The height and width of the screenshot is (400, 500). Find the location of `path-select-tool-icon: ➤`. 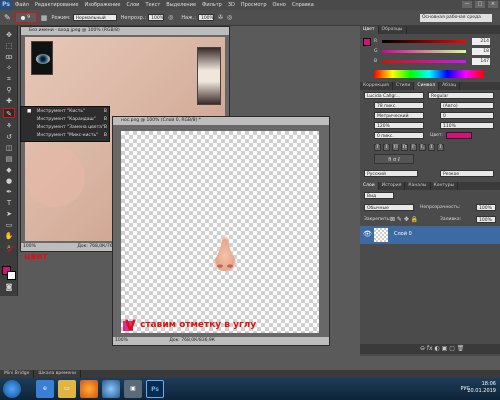

path-select-tool-icon: ➤ is located at coordinates (9, 214).